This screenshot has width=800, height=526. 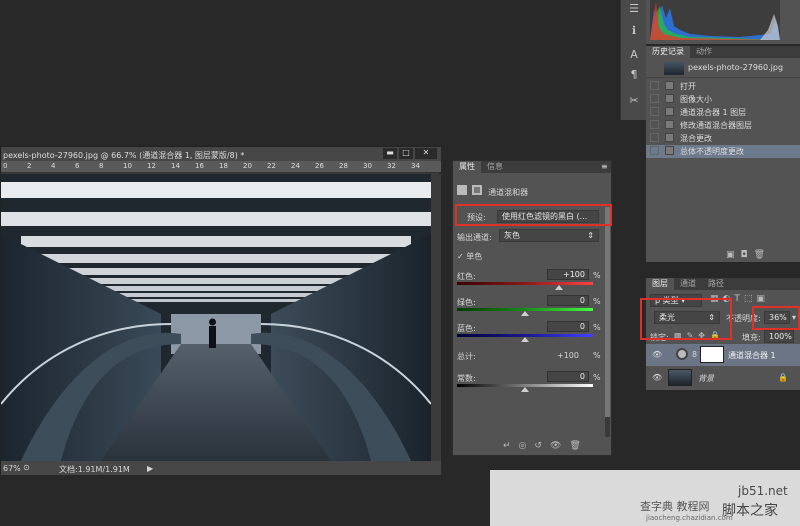 What do you see at coordinates (723, 151) in the screenshot?
I see `history-item-selected: 总体不透明度更改` at bounding box center [723, 151].